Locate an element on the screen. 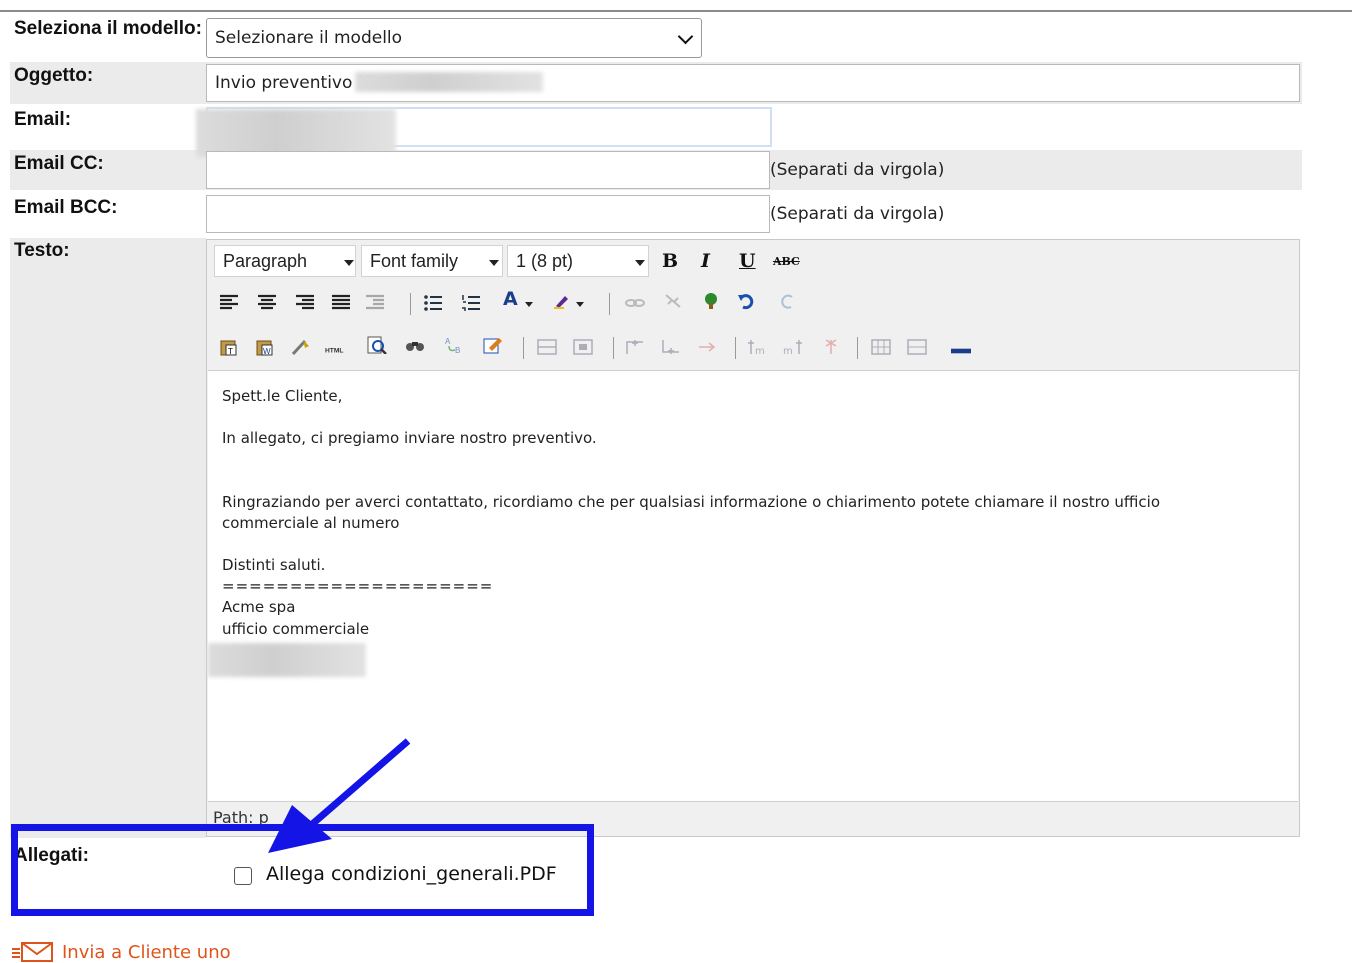  template-select-value: Selezionare il modello is located at coordinates (309, 38).